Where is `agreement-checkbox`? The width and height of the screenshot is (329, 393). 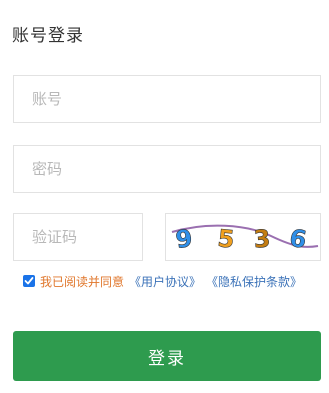 agreement-checkbox is located at coordinates (29, 281).